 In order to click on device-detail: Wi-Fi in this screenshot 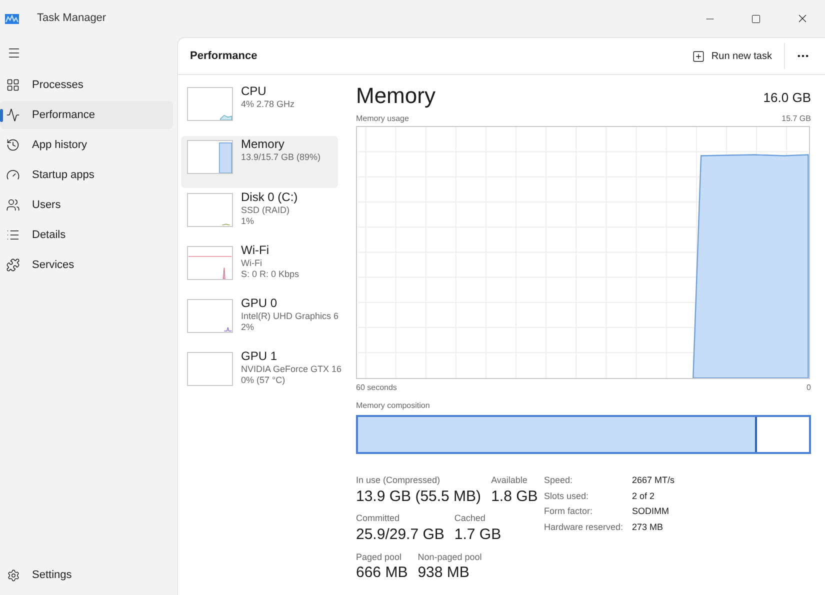, I will do `click(252, 264)`.